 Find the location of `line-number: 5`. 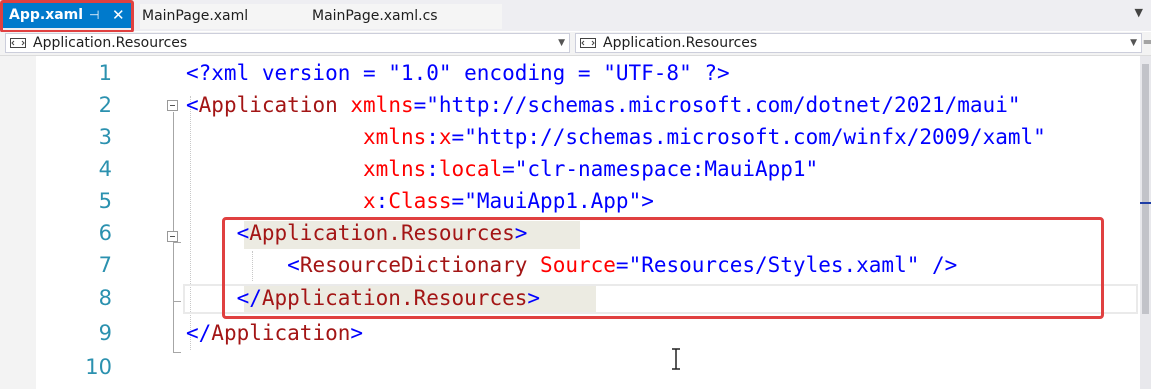

line-number: 5 is located at coordinates (105, 201).